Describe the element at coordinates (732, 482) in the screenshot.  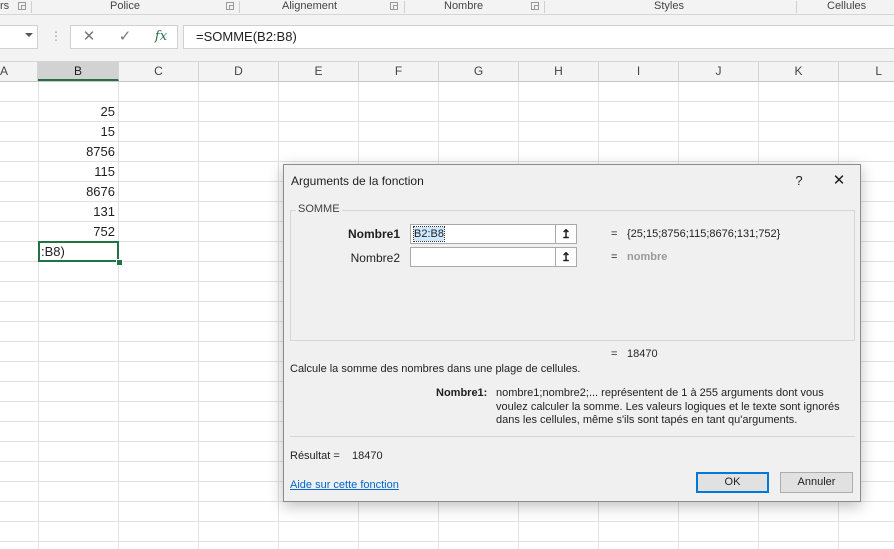
I see `ok-button: OK` at that location.